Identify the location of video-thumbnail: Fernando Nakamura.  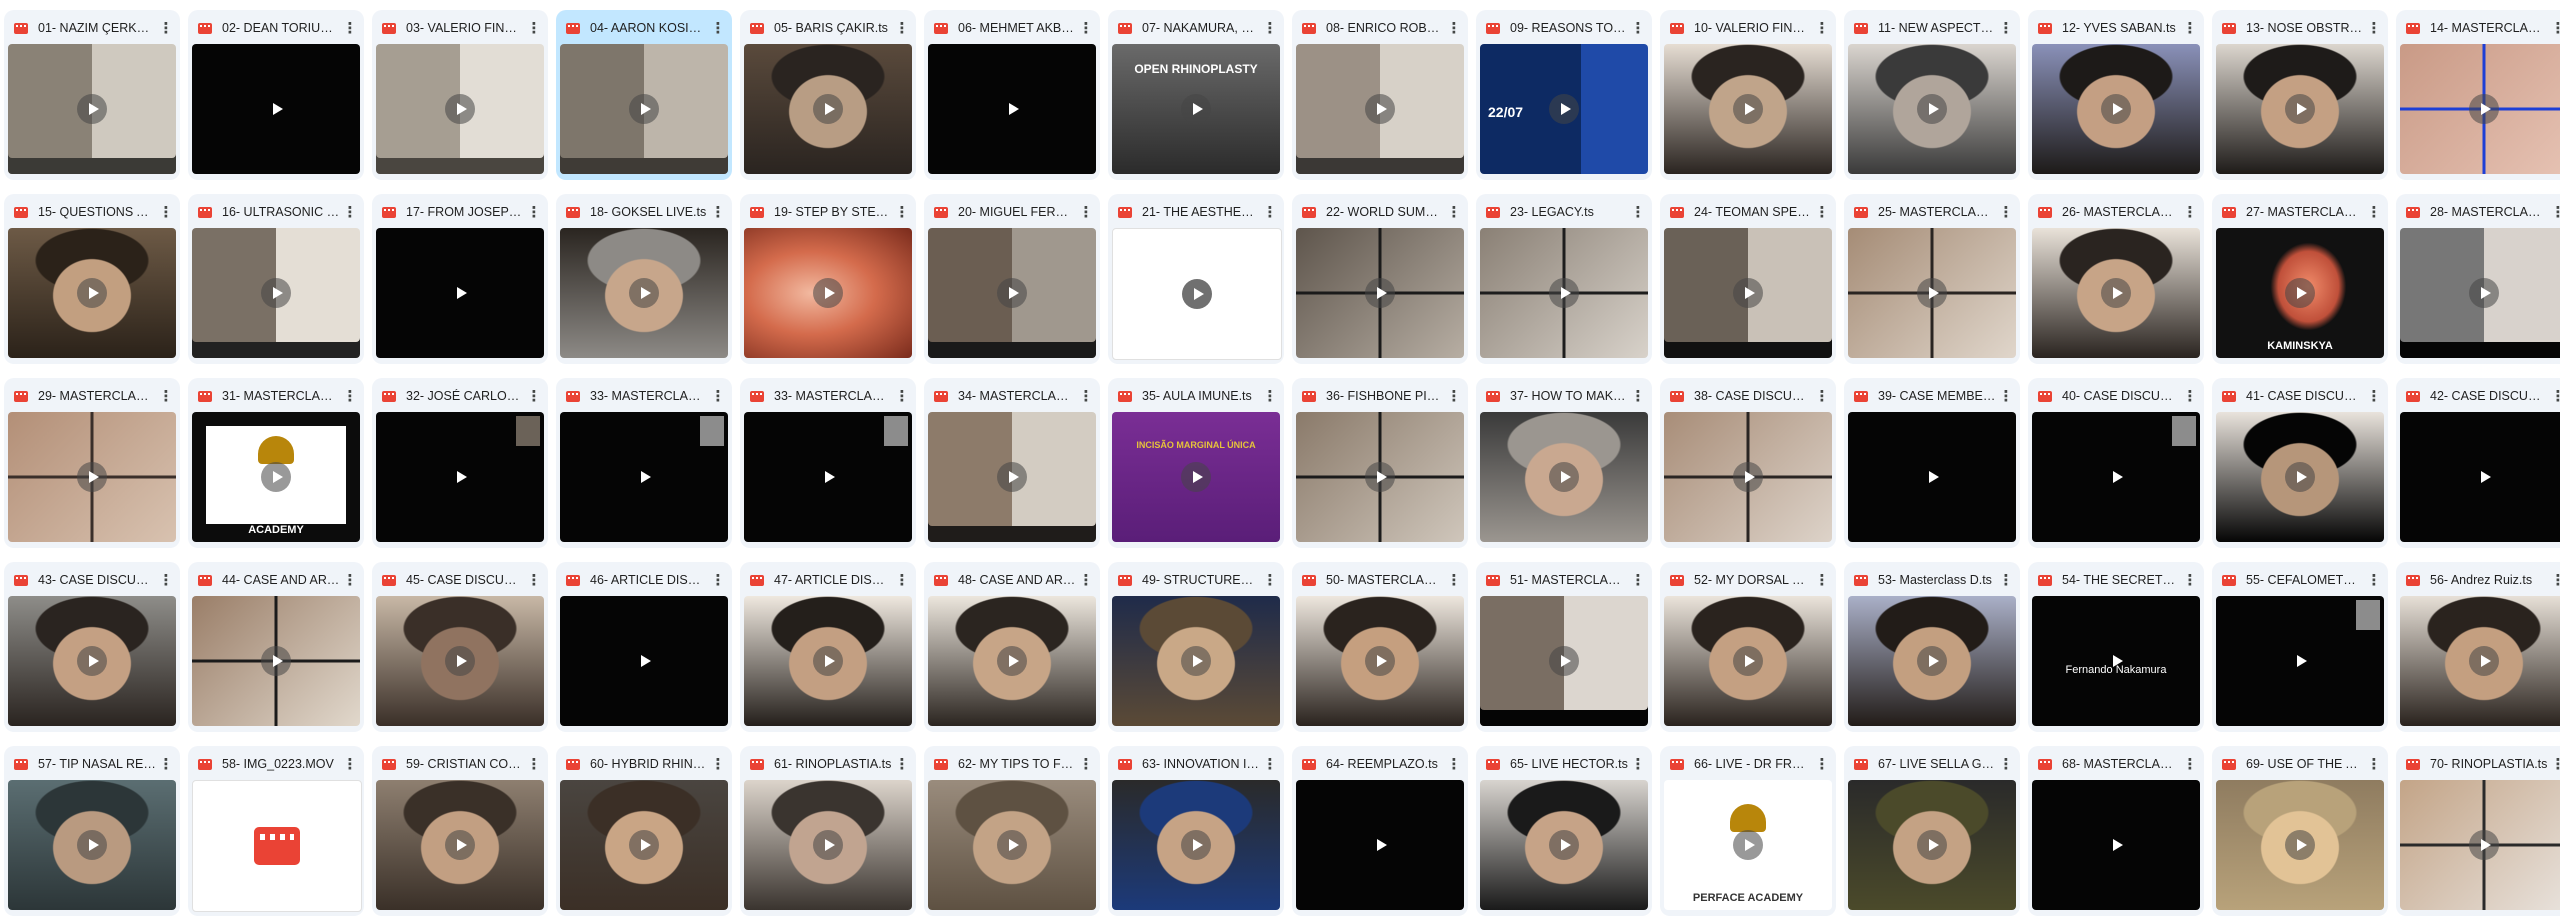
(2116, 661).